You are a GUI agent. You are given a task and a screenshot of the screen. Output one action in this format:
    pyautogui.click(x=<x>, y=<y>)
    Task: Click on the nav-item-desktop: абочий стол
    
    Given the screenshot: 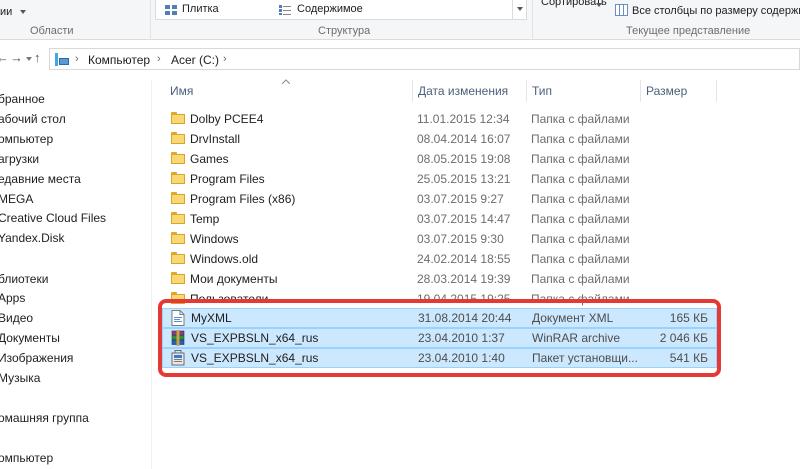 What is the action you would take?
    pyautogui.click(x=33, y=119)
    